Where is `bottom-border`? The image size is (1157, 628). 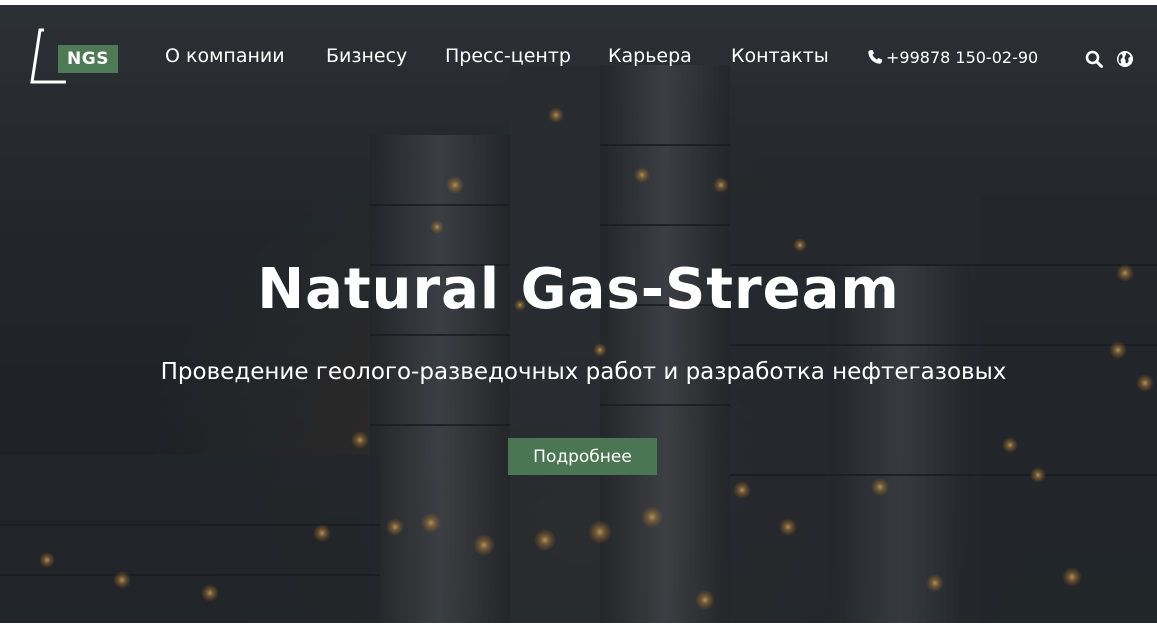
bottom-border is located at coordinates (578, 625).